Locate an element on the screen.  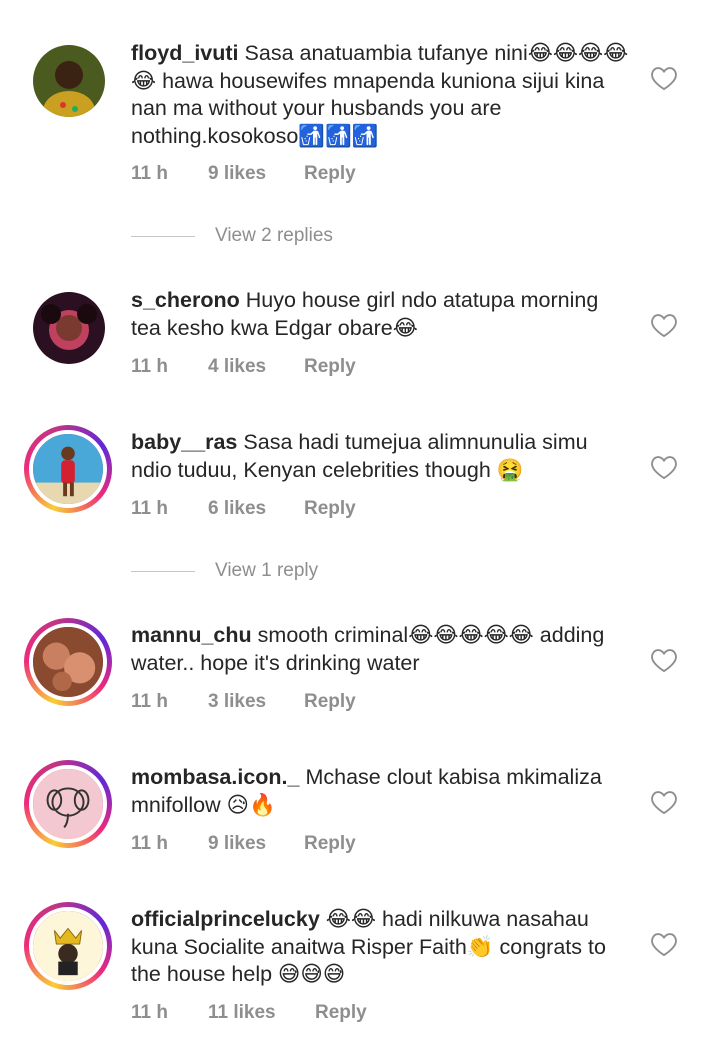
comment-likes: 3 likes is located at coordinates (256, 702).